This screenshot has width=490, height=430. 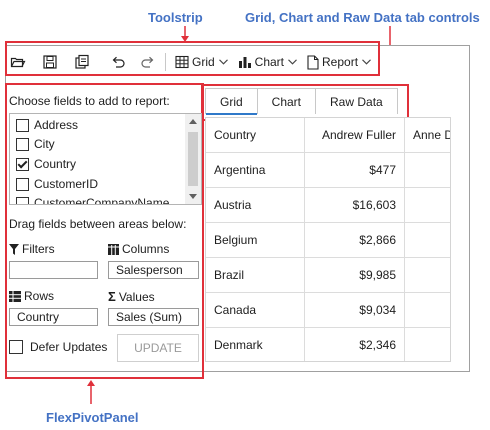 I want to click on choose-fields-heading: Choose fields to add to report:, so click(x=89, y=101).